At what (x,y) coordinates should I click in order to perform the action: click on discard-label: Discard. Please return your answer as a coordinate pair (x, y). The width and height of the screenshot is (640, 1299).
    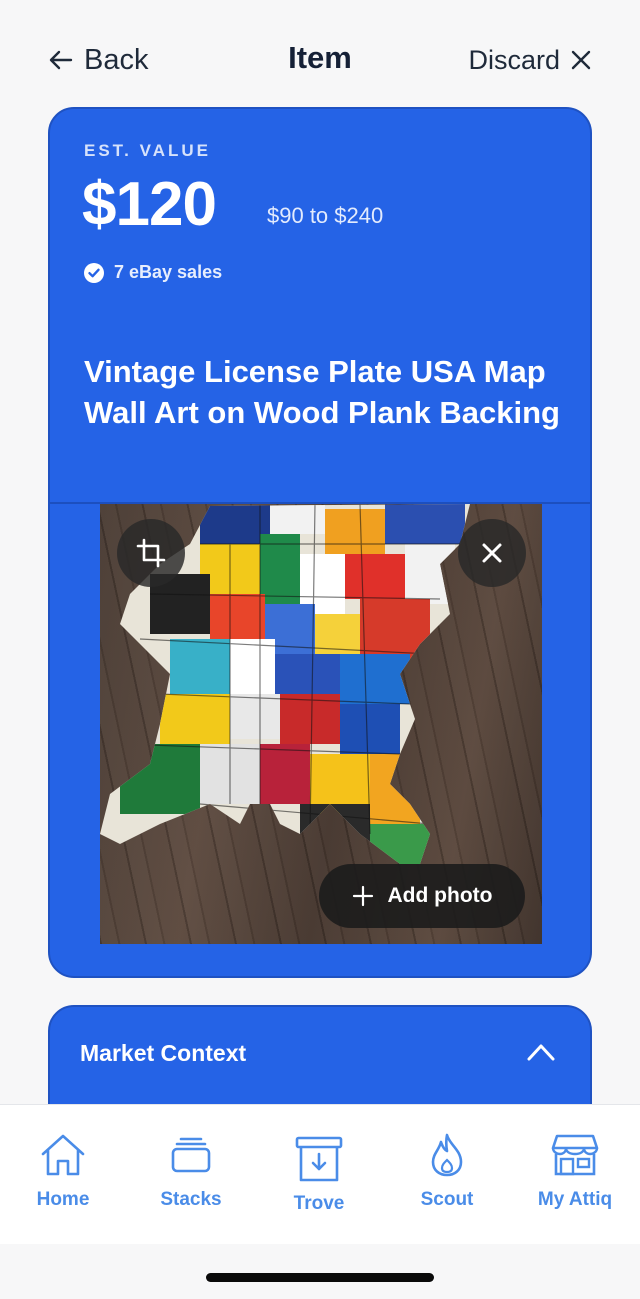
    Looking at the image, I should click on (514, 59).